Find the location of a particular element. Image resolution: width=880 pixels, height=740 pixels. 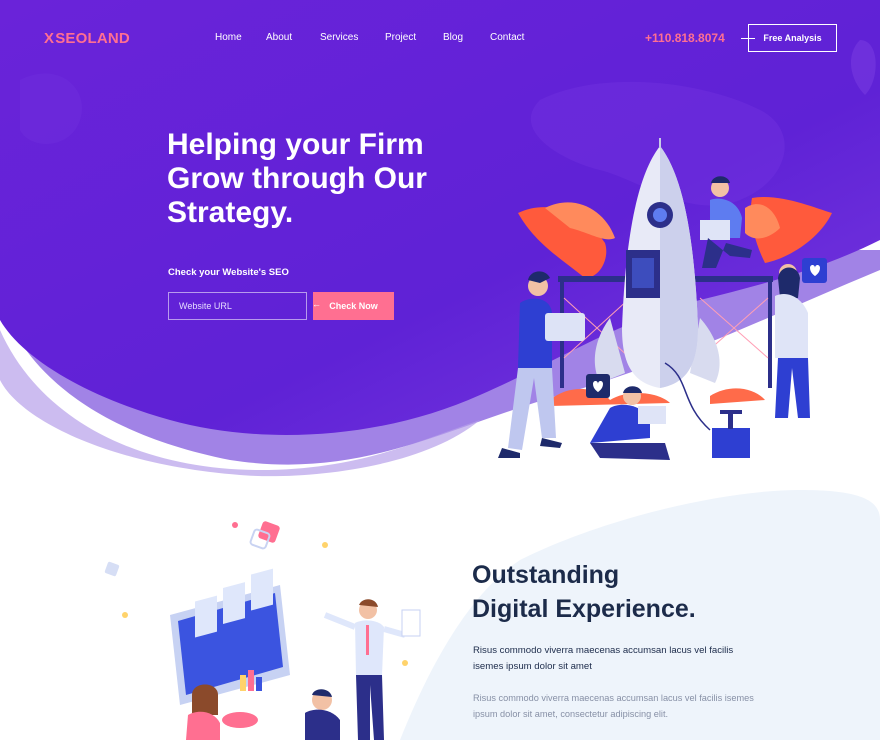

brand-logo: XSEOLAND is located at coordinates (87, 38).